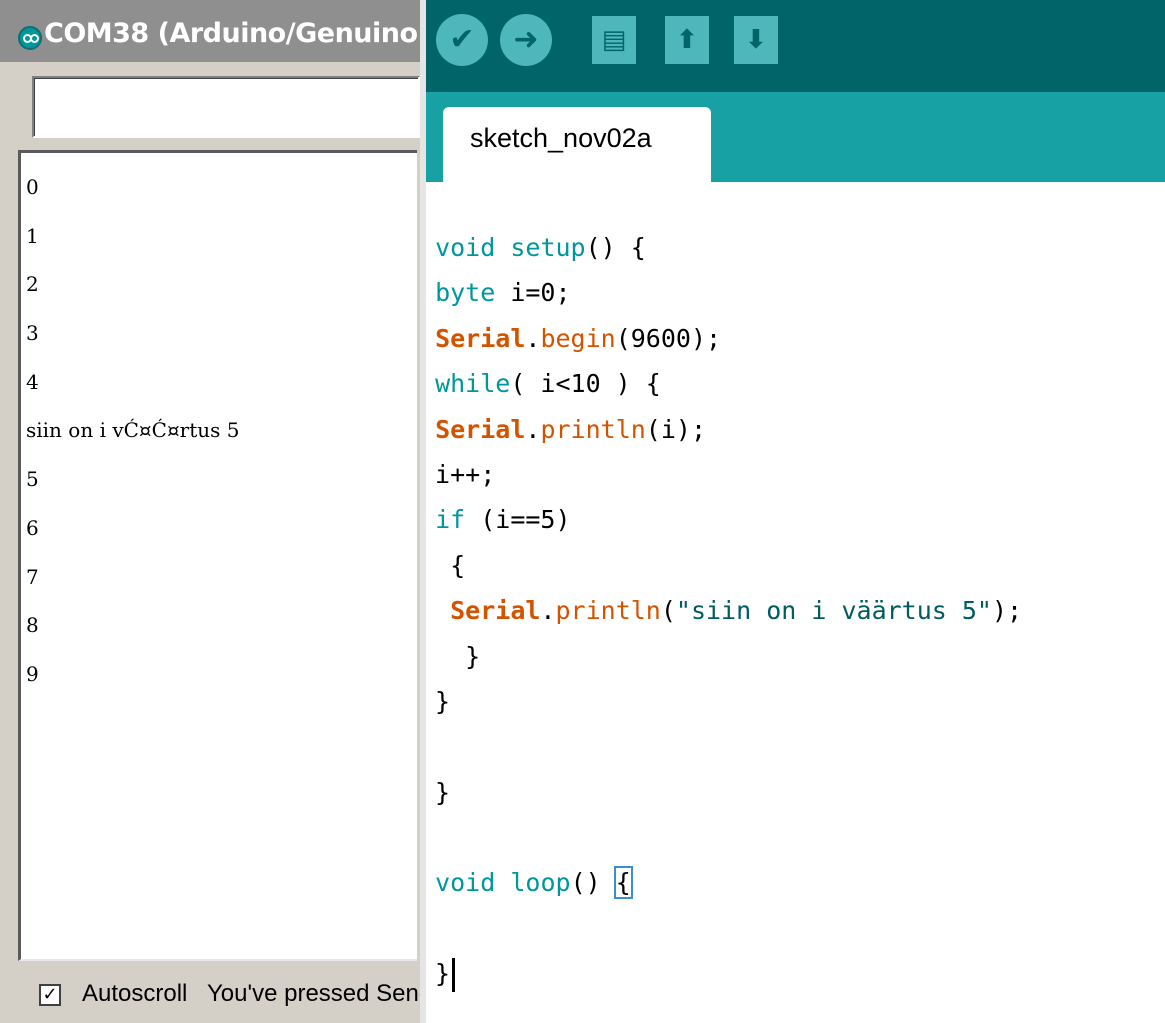  What do you see at coordinates (32, 333) in the screenshot?
I see `serial-output-line: 3` at bounding box center [32, 333].